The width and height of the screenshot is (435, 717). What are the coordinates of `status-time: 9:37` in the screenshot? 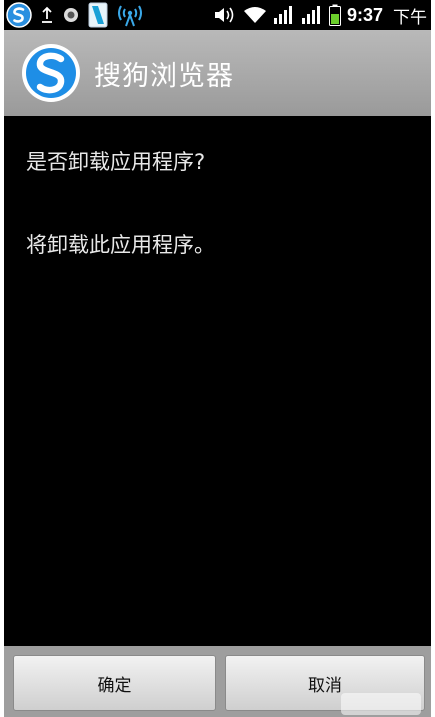 It's located at (364, 14).